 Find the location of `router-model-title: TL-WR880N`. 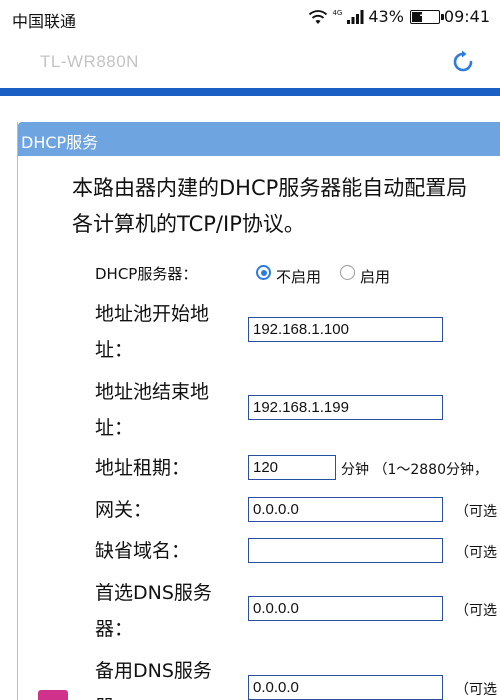

router-model-title: TL-WR880N is located at coordinates (89, 61).